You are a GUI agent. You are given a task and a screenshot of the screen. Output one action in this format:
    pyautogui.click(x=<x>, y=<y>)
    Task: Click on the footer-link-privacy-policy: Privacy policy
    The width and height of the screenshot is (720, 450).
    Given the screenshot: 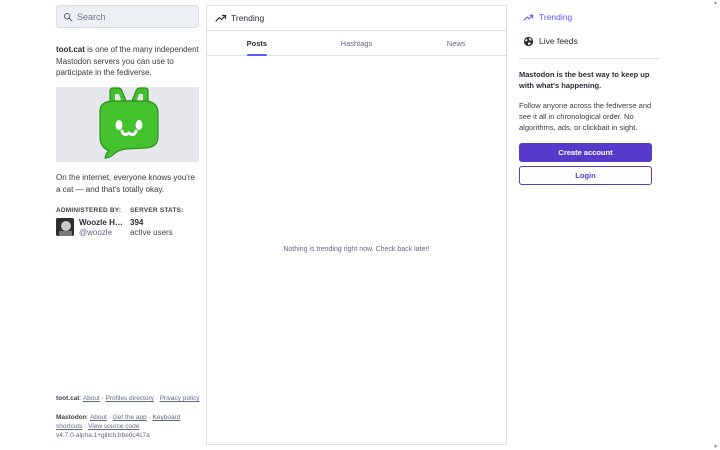 What is the action you would take?
    pyautogui.click(x=180, y=398)
    